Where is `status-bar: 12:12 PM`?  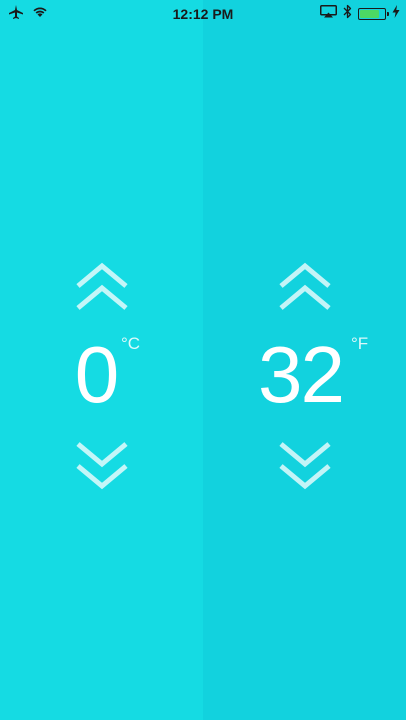 status-bar: 12:12 PM is located at coordinates (203, 14).